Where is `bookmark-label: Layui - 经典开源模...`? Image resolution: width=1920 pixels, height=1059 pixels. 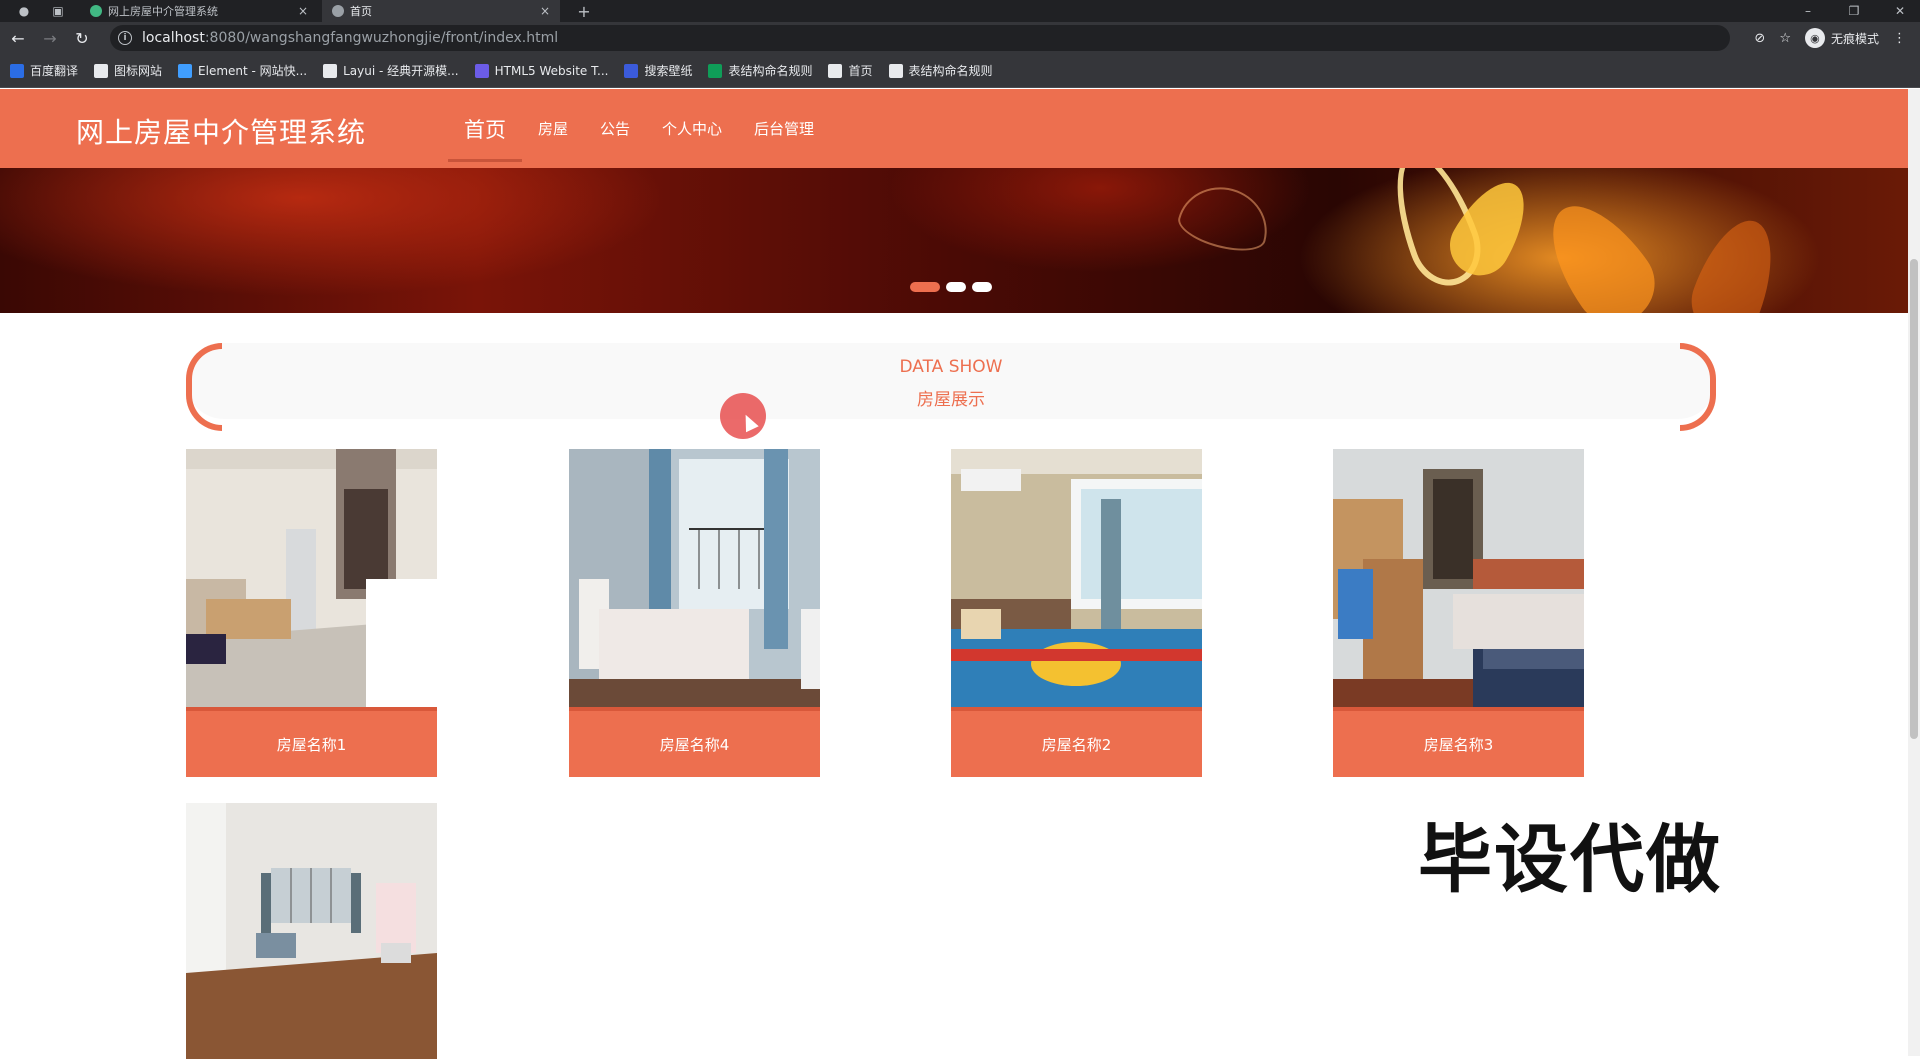 bookmark-label: Layui - 经典开源模... is located at coordinates (401, 71).